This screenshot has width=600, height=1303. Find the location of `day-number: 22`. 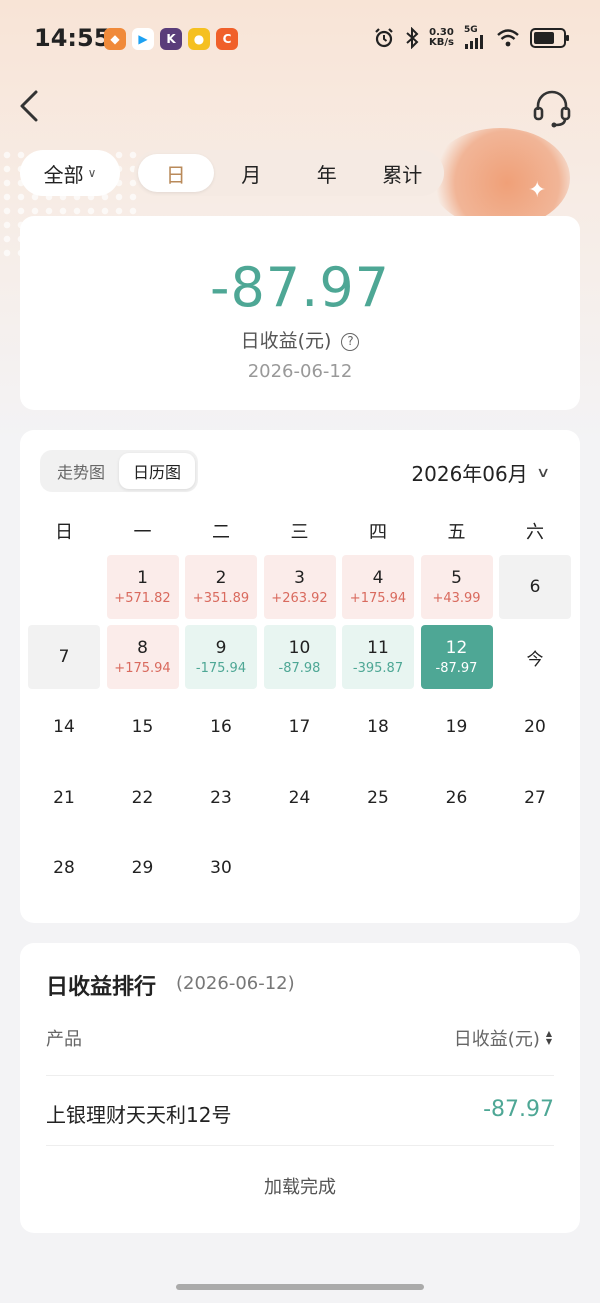

day-number: 22 is located at coordinates (142, 798).